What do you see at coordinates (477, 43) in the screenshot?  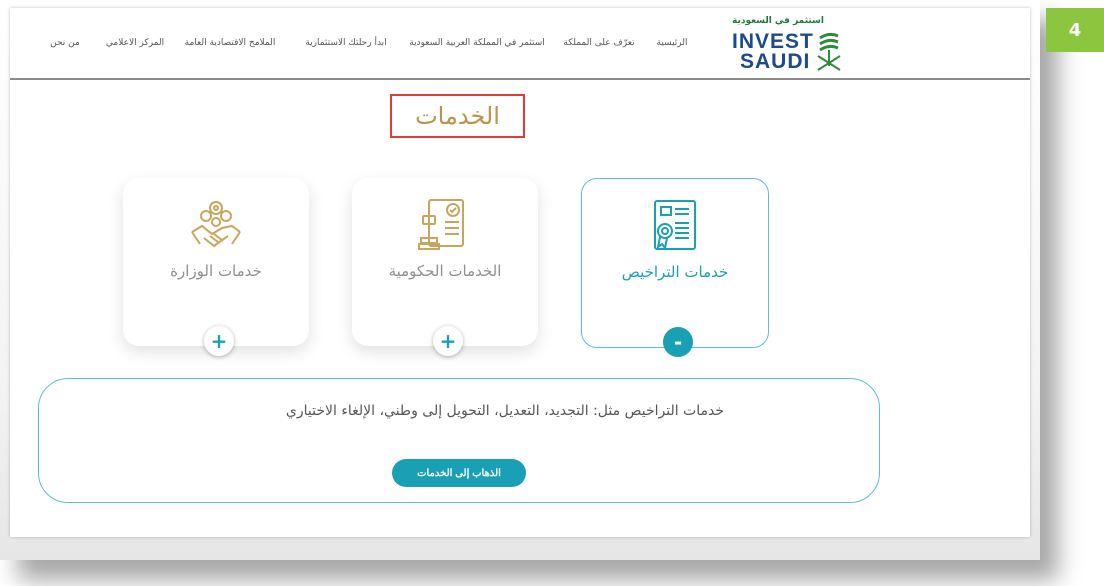 I see `nav-item-invest-in-ksa: استثمر في المملكة العربية السعودية` at bounding box center [477, 43].